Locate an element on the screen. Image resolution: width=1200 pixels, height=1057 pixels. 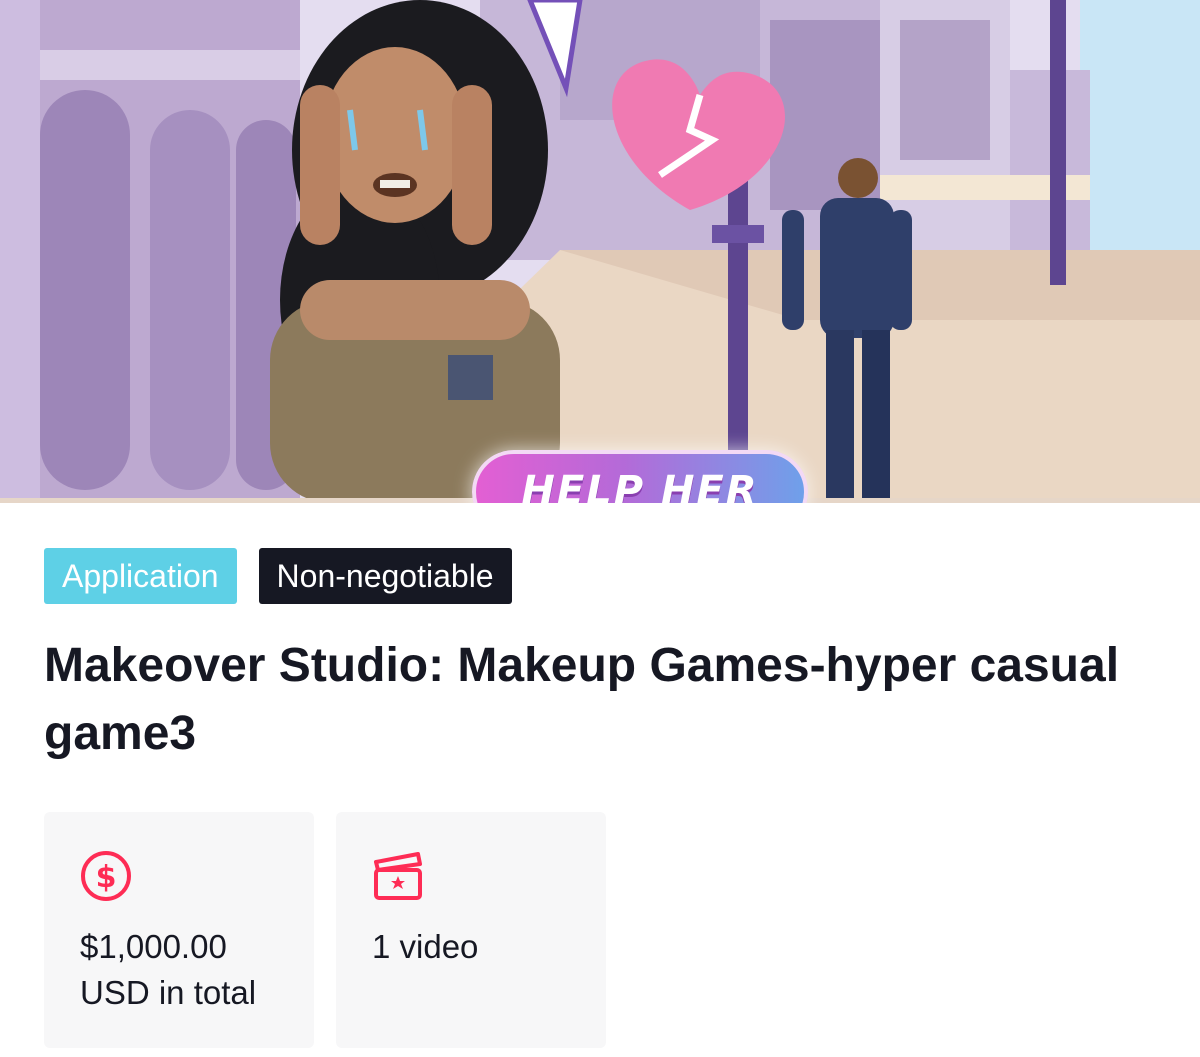
help-her-label: HELP HER is located at coordinates (640, 485).